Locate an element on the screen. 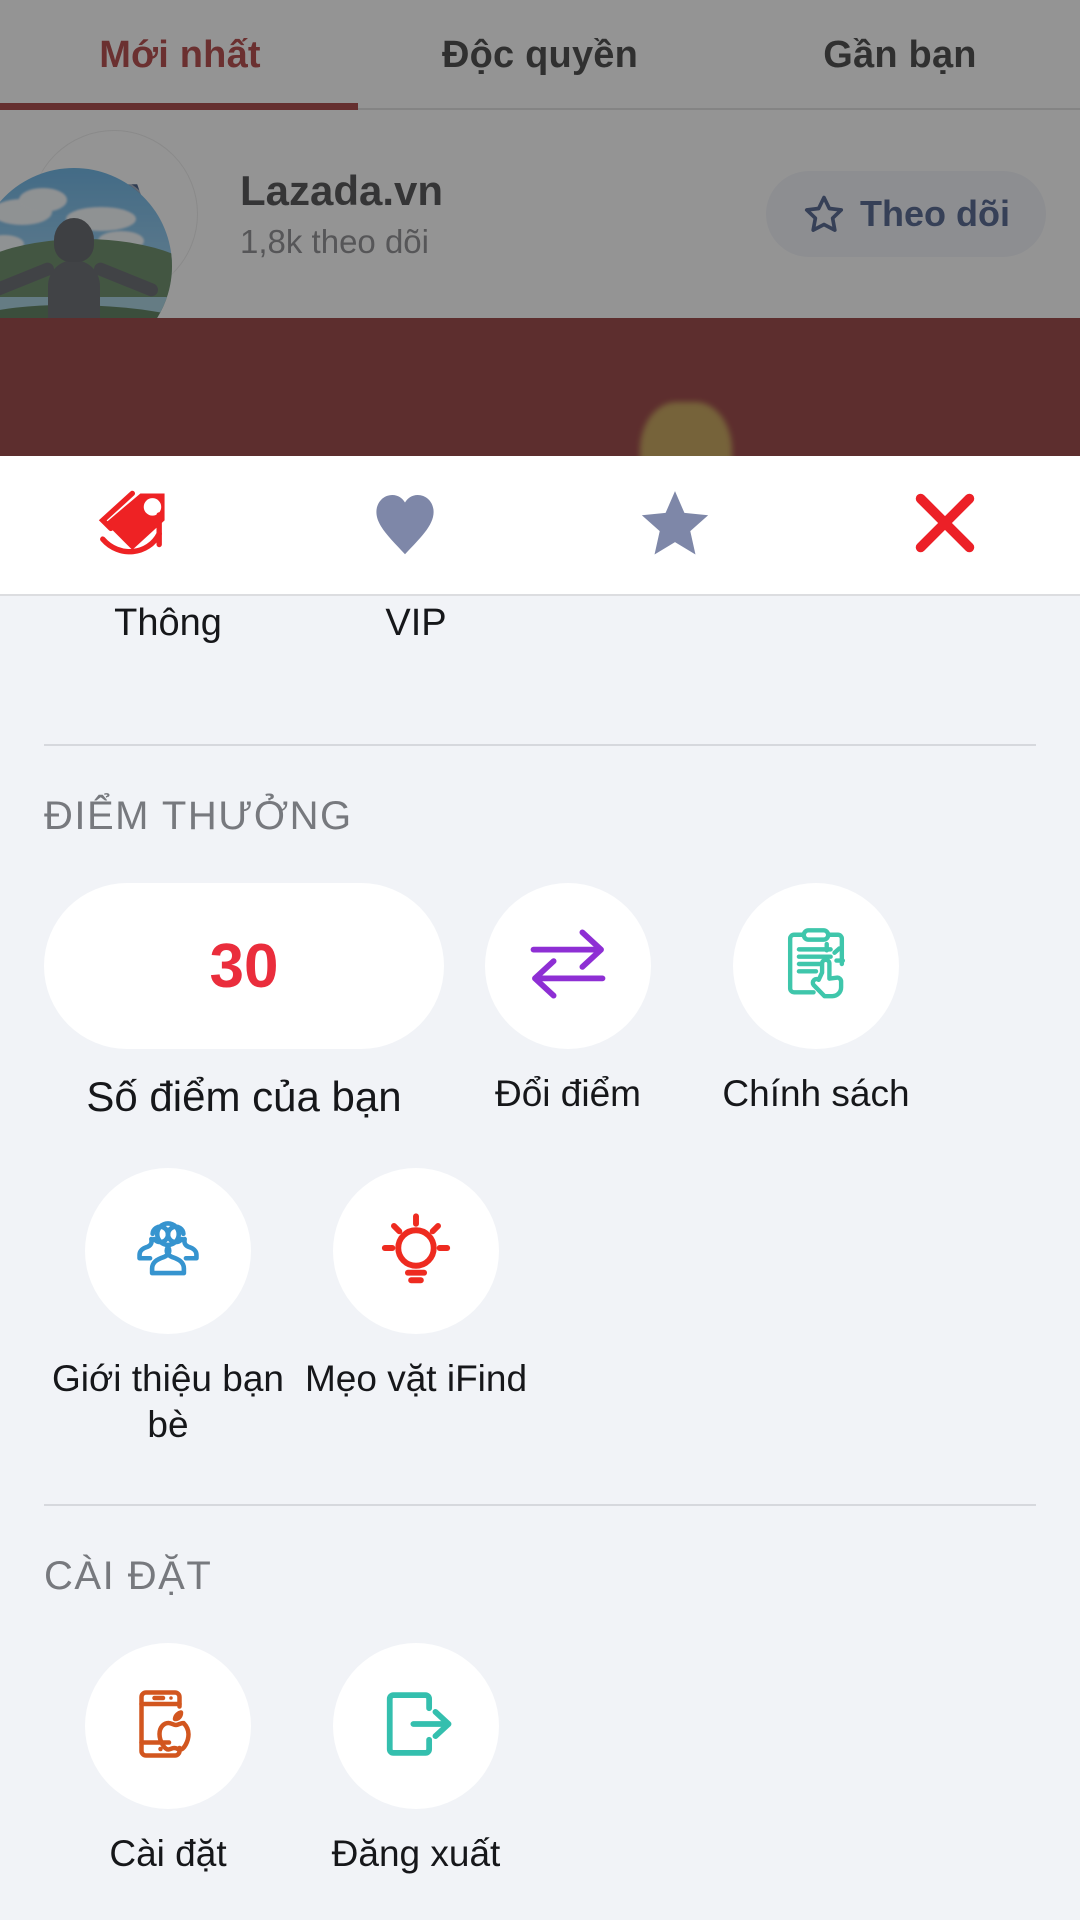  tab-doc-quyen: Độc quyền is located at coordinates (540, 55).